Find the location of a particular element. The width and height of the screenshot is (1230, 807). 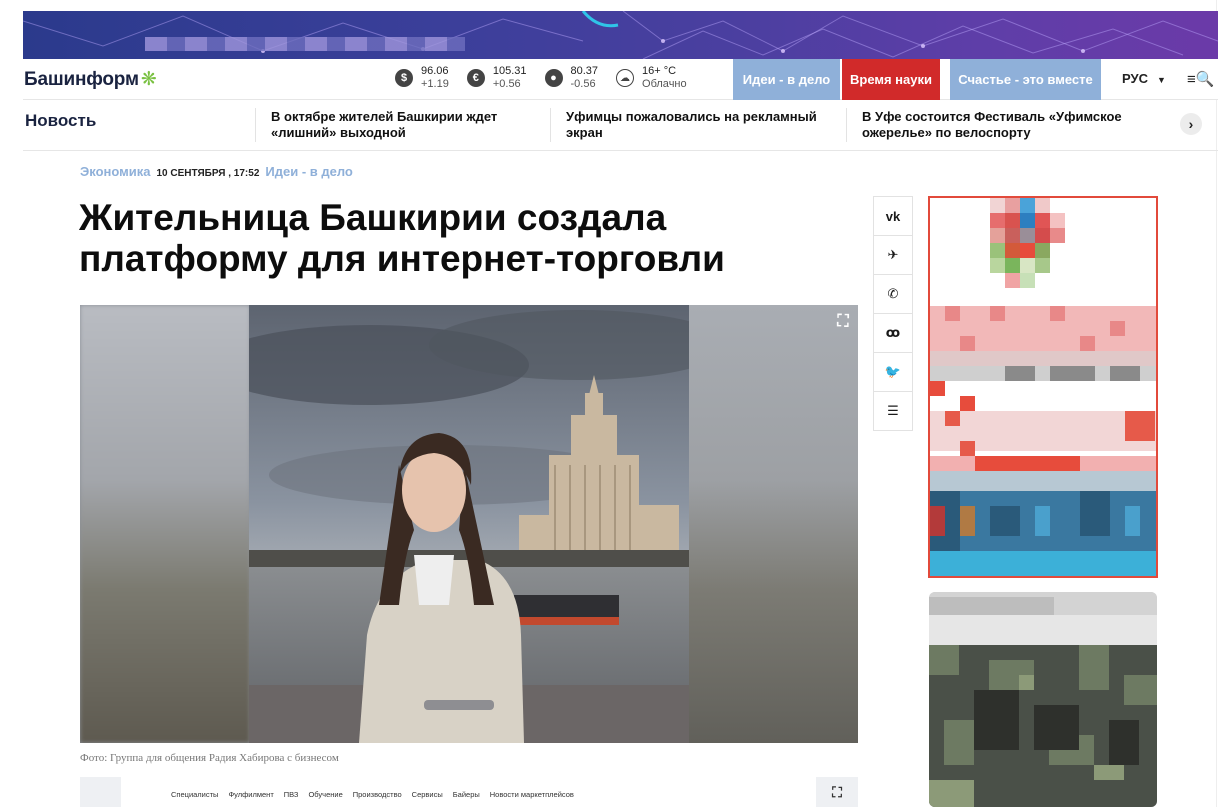

banner-pixelated-text is located at coordinates (305, 44).